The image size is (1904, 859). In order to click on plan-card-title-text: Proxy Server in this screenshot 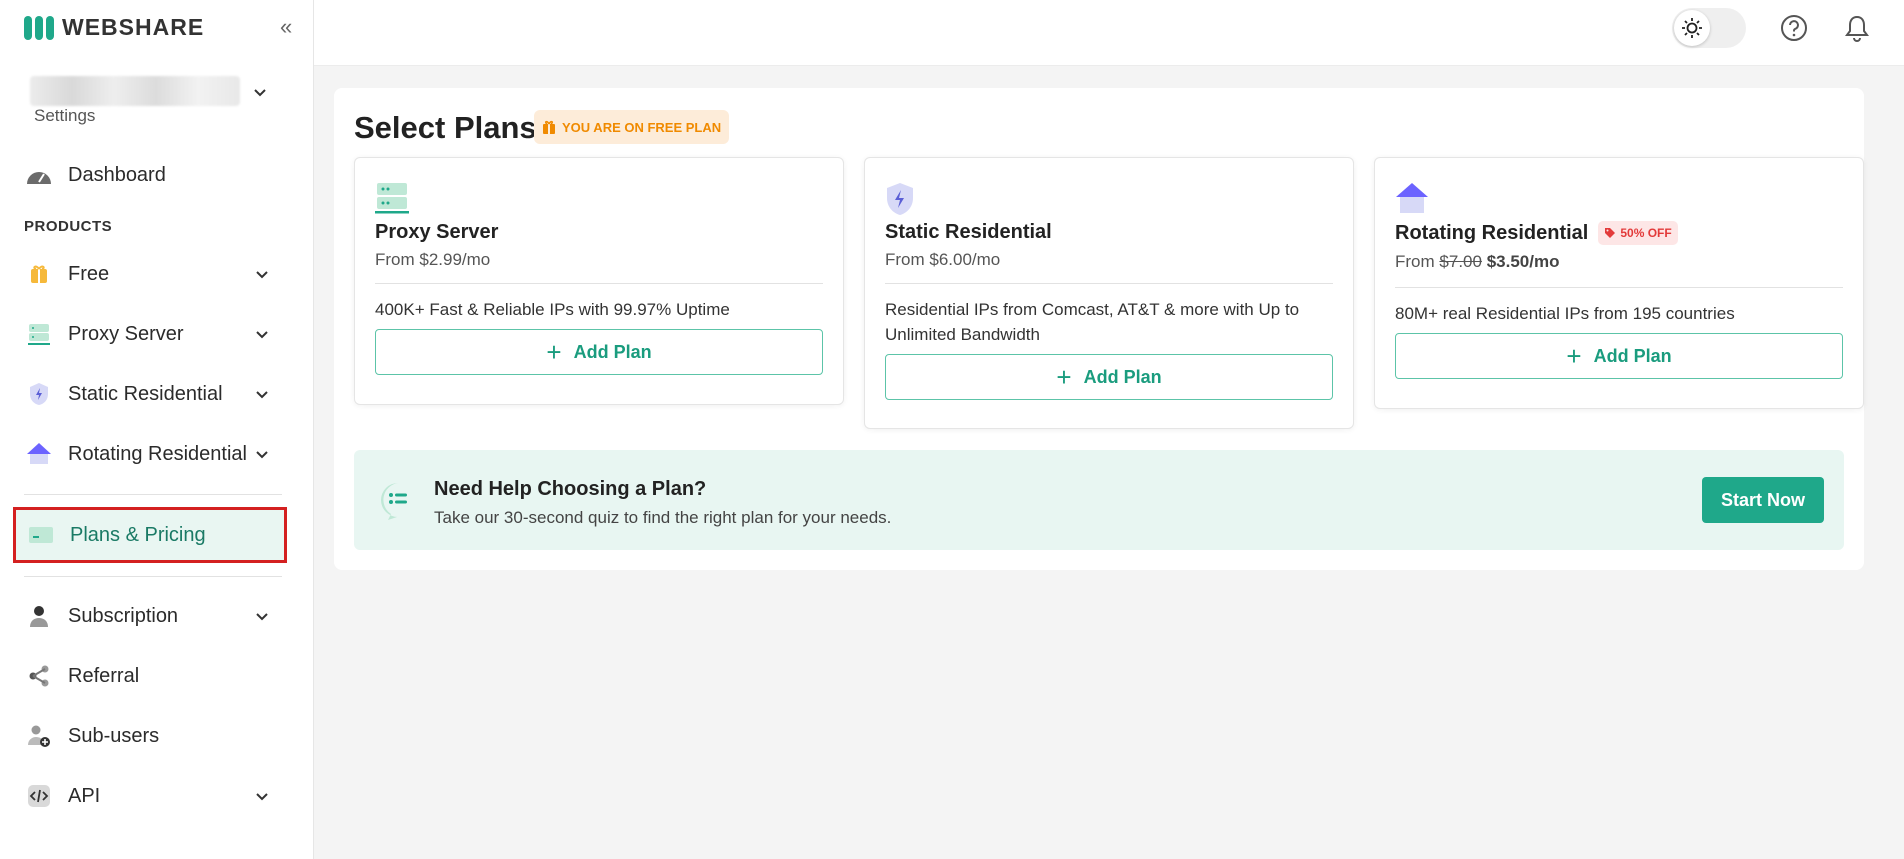, I will do `click(437, 232)`.